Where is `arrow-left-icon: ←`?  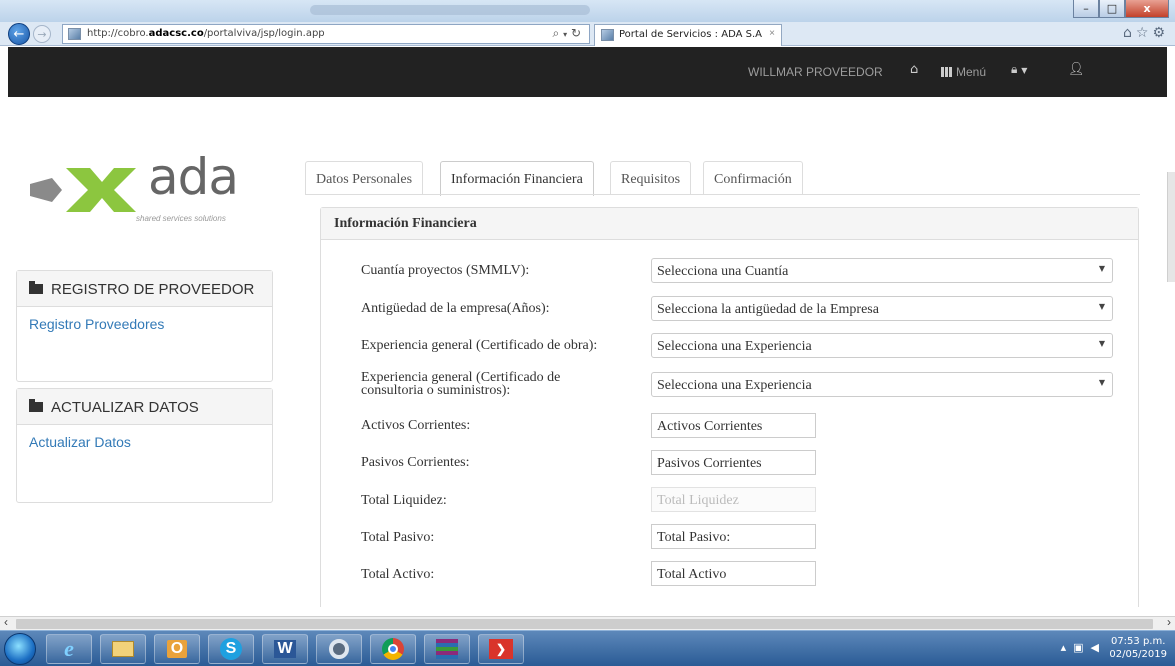 arrow-left-icon: ← is located at coordinates (19, 34).